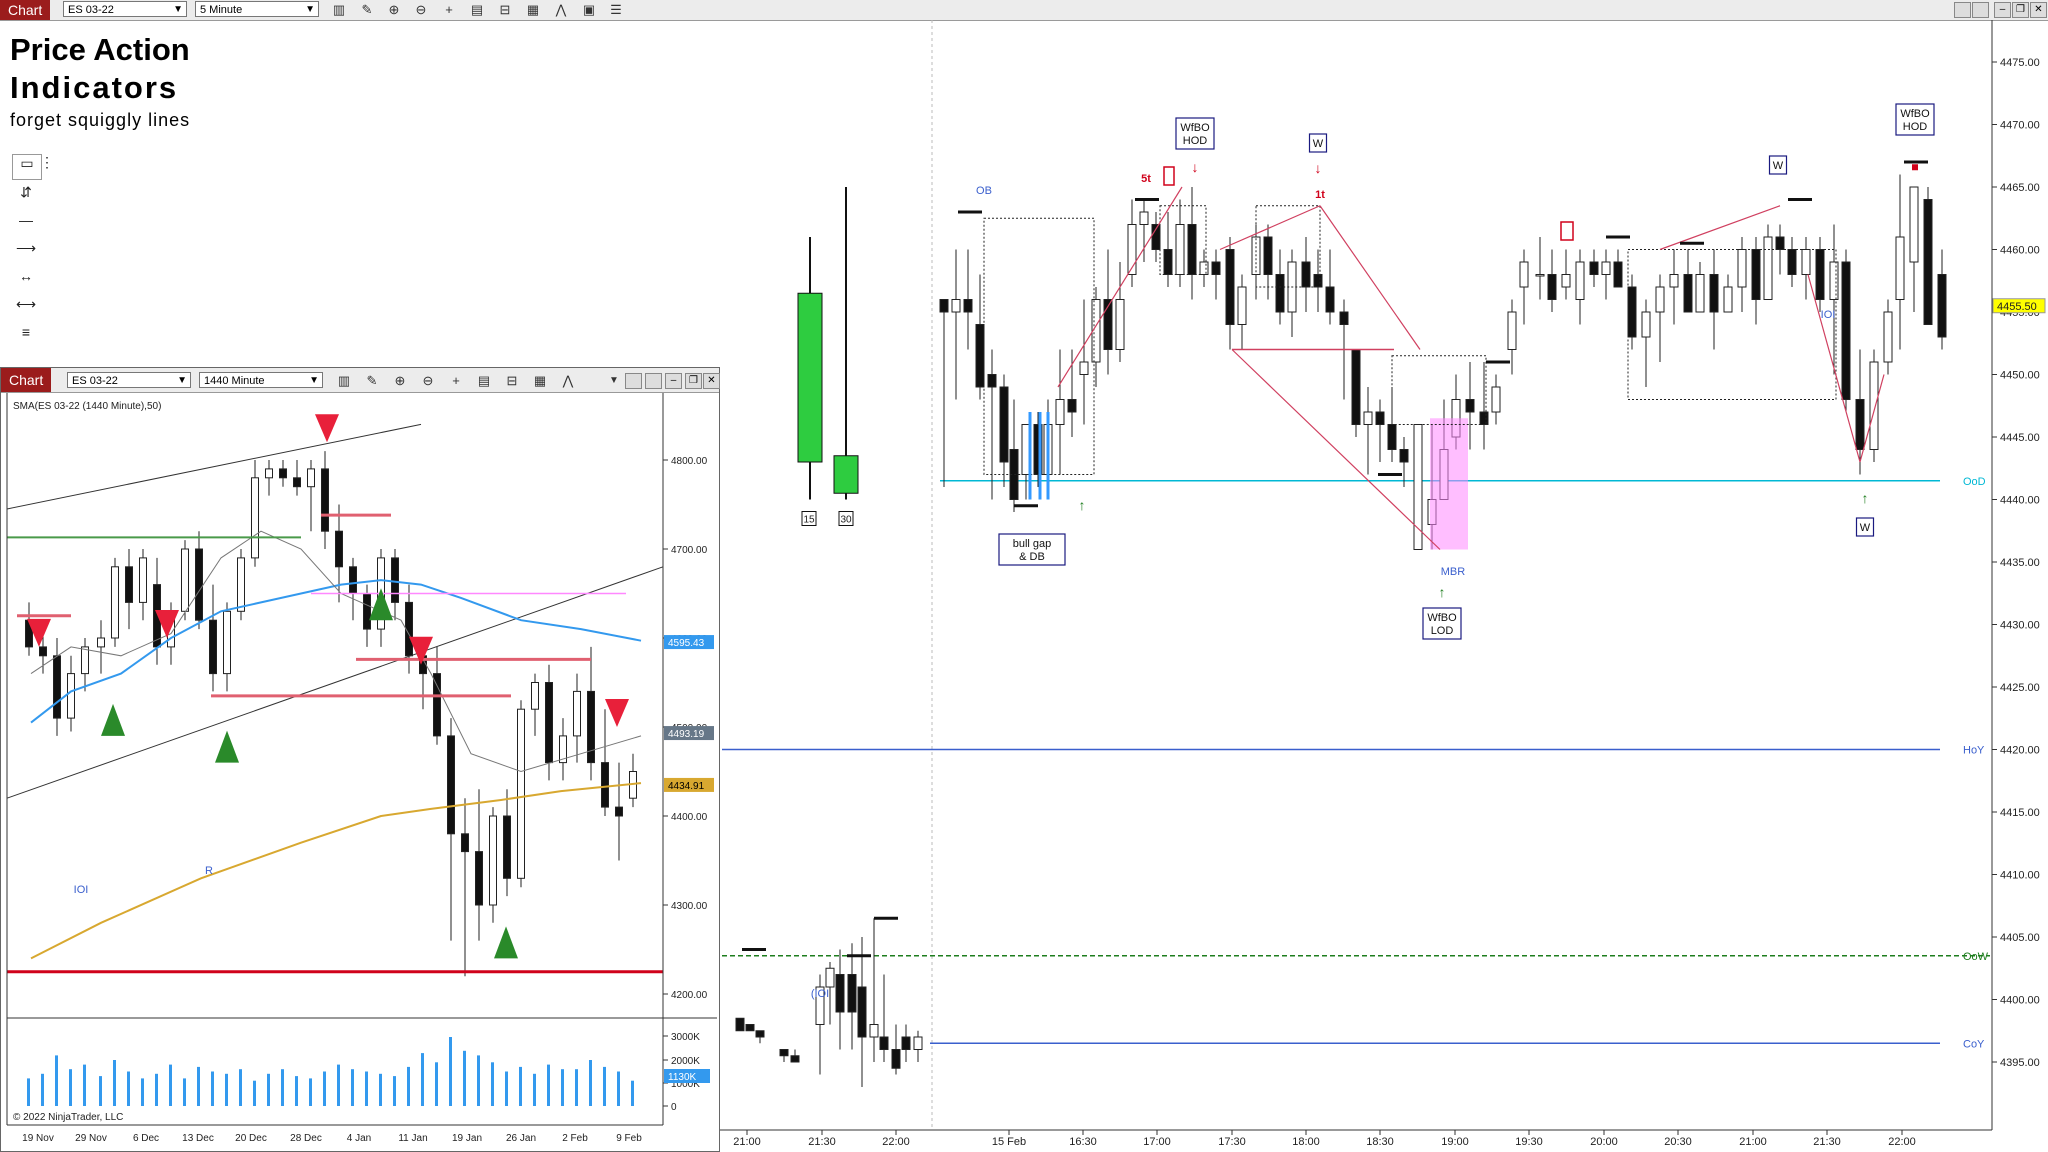 The height and width of the screenshot is (1152, 2048). I want to click on price-tick-label: 4465.00, so click(2020, 188).